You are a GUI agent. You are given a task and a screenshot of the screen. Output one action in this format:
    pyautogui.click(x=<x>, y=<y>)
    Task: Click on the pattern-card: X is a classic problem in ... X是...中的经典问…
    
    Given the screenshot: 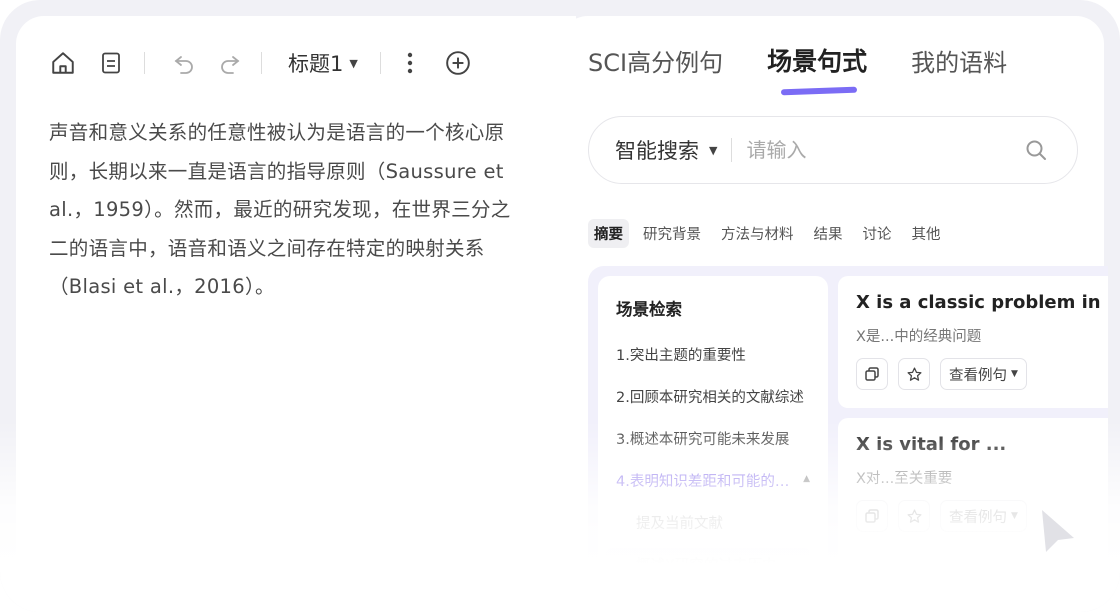 What is the action you would take?
    pyautogui.click(x=973, y=342)
    